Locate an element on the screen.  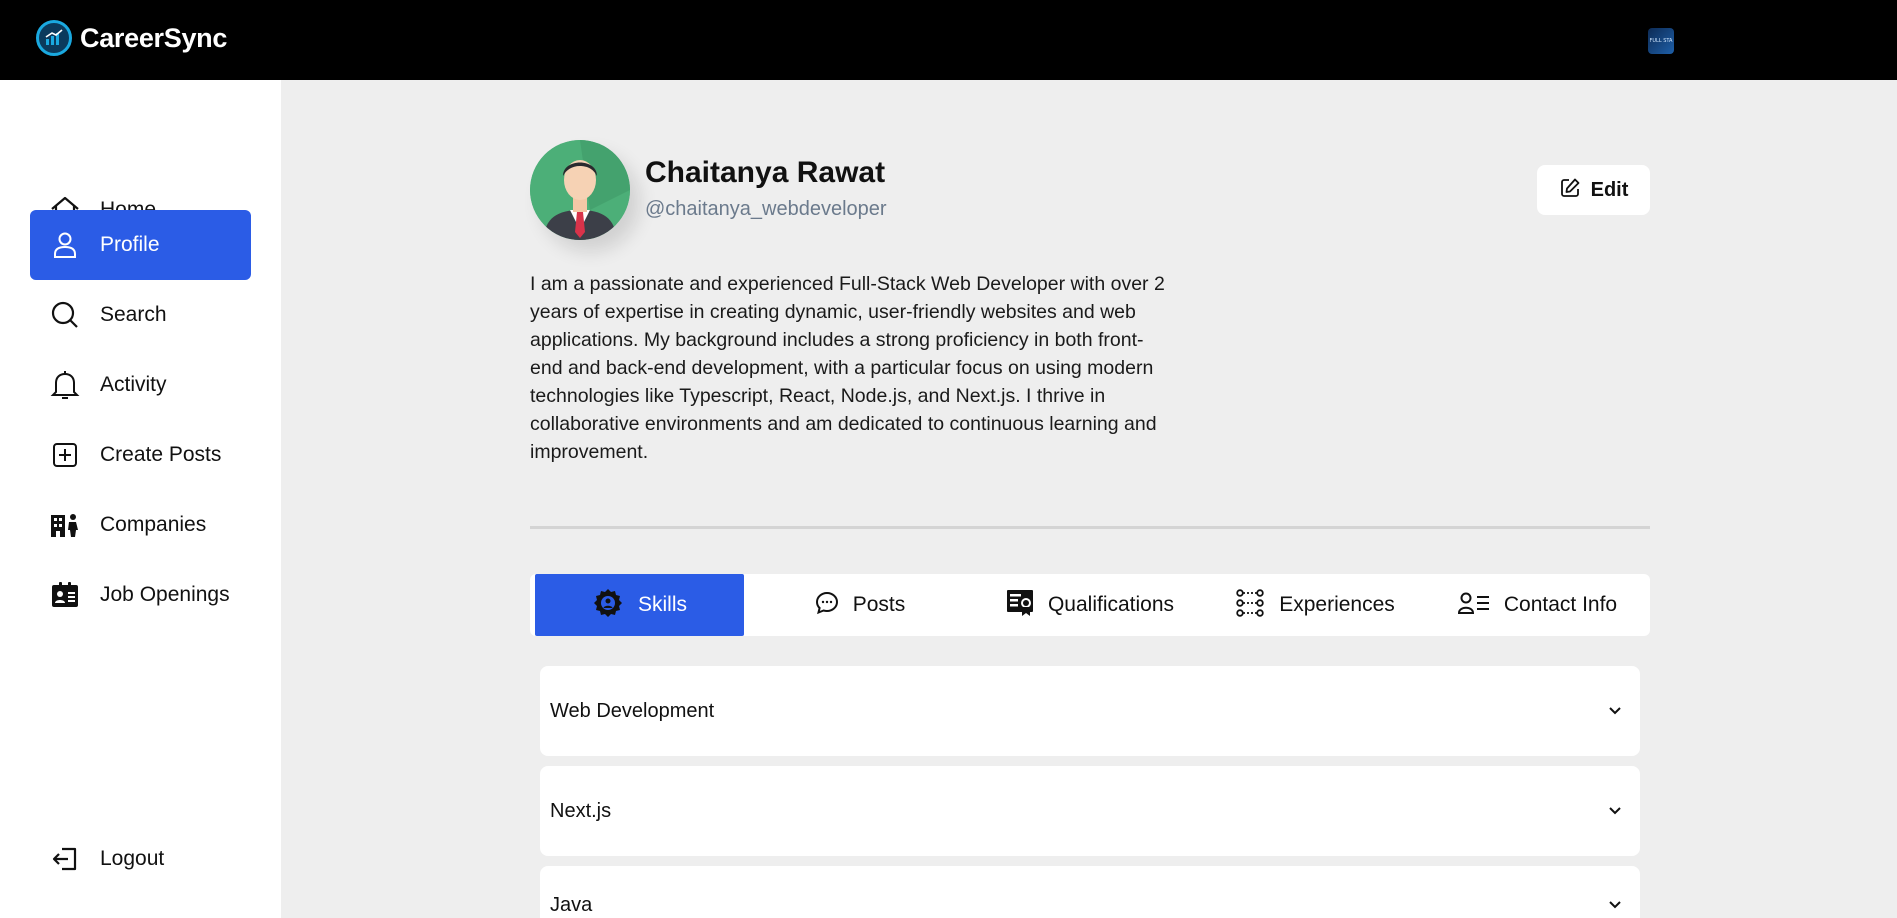
sidebar-item-search: Search is located at coordinates (140, 315).